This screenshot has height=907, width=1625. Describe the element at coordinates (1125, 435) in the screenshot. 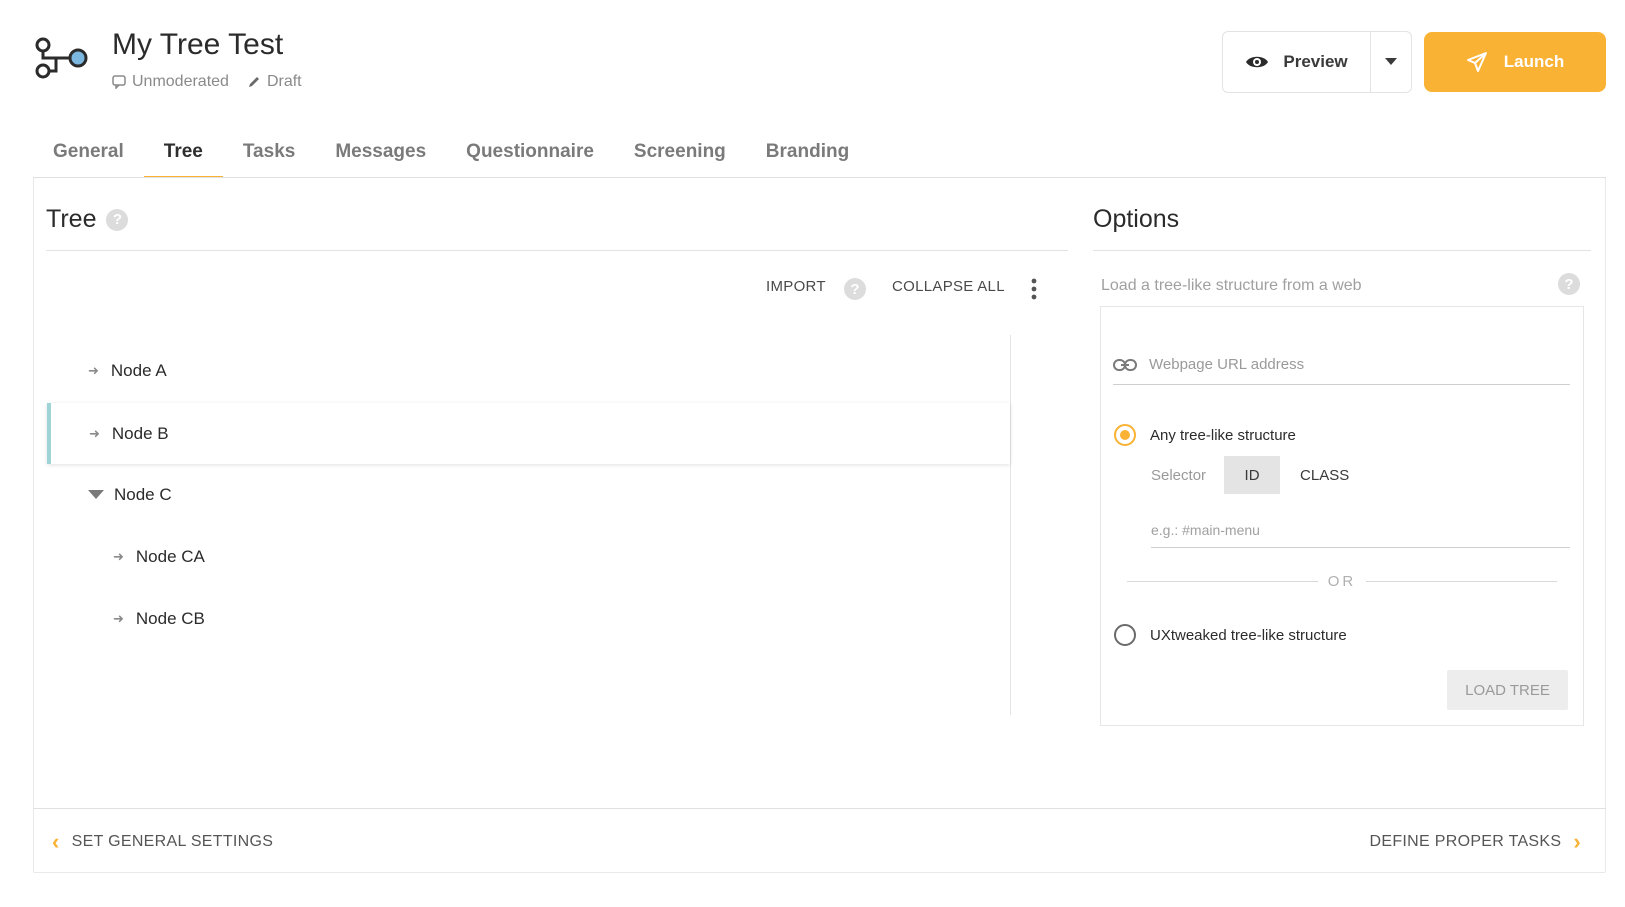

I see `radio-selected-icon` at that location.